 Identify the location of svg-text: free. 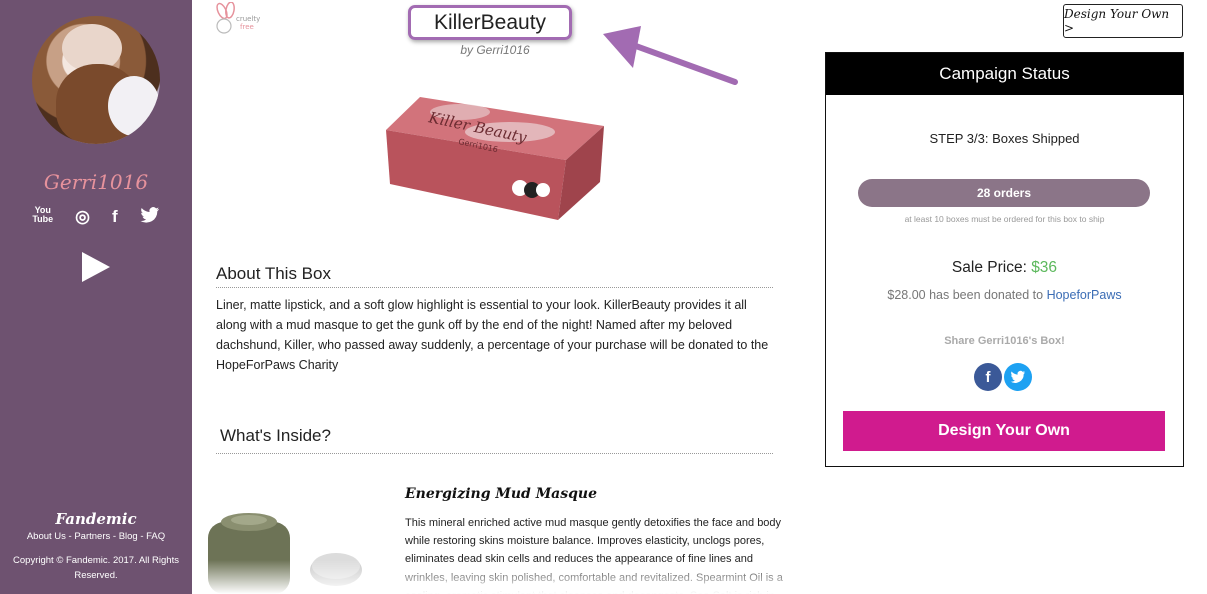
(247, 27).